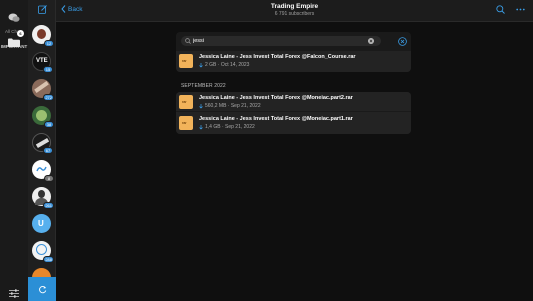  Describe the element at coordinates (520, 9) in the screenshot. I see `more-icon` at that location.